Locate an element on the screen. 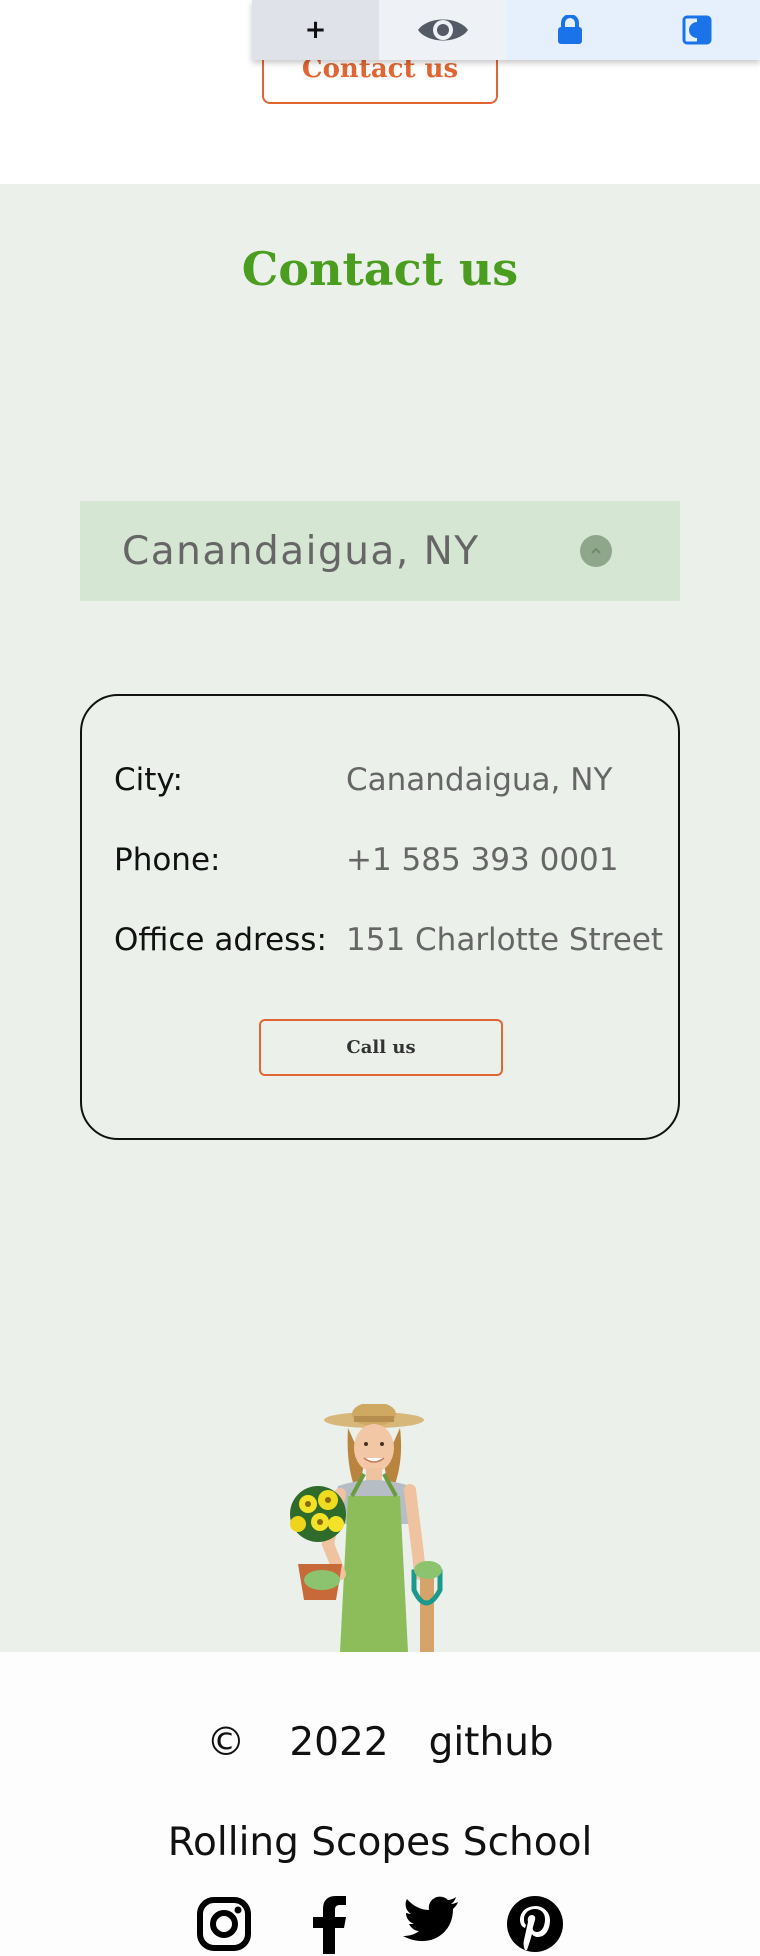 The width and height of the screenshot is (760, 1956). gardener-image is located at coordinates (366, 1528).